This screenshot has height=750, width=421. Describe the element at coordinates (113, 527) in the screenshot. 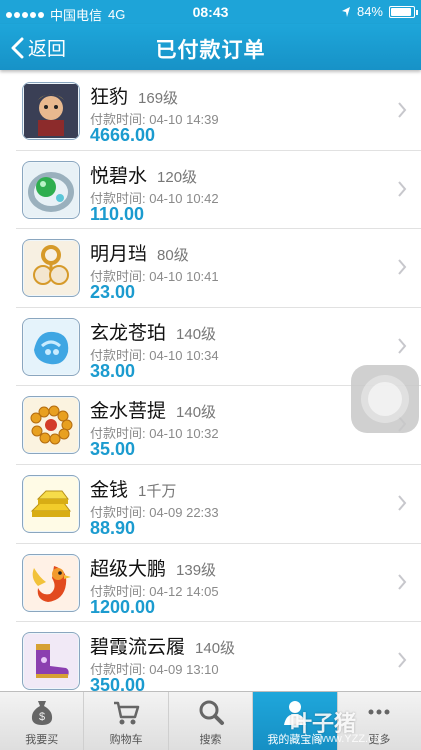

I see `item-price: 88.90` at that location.